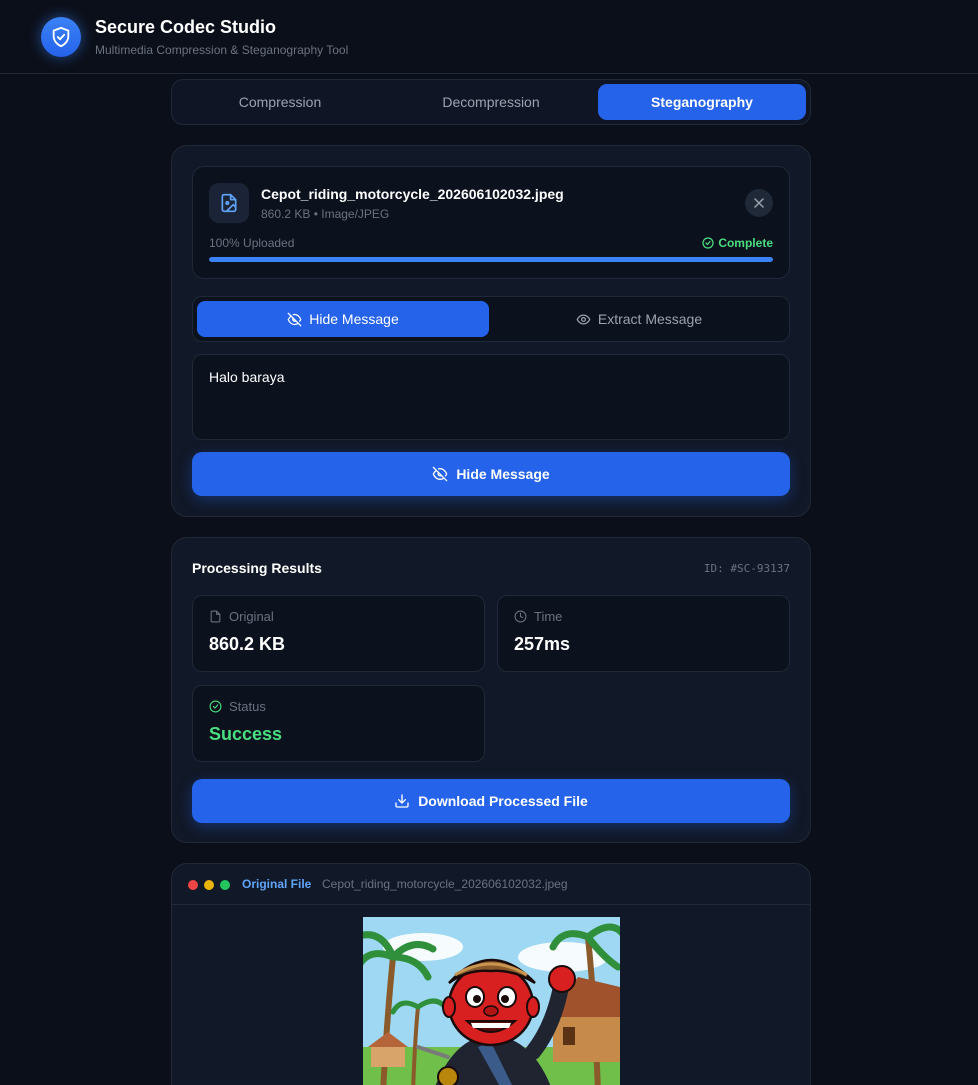  I want to click on mode-toggle: Hide Message Extract Message, so click(491, 319).